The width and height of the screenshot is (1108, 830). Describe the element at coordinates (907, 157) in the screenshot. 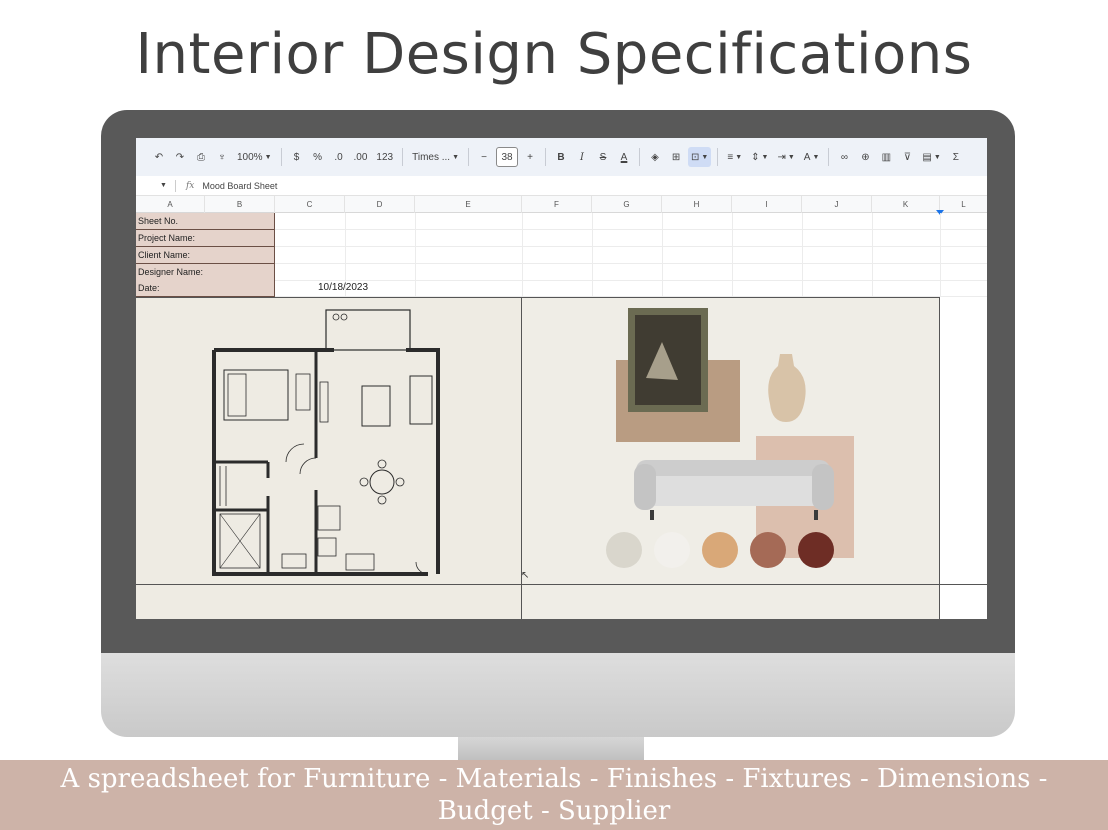

I see `filter-icon: ⊽` at that location.